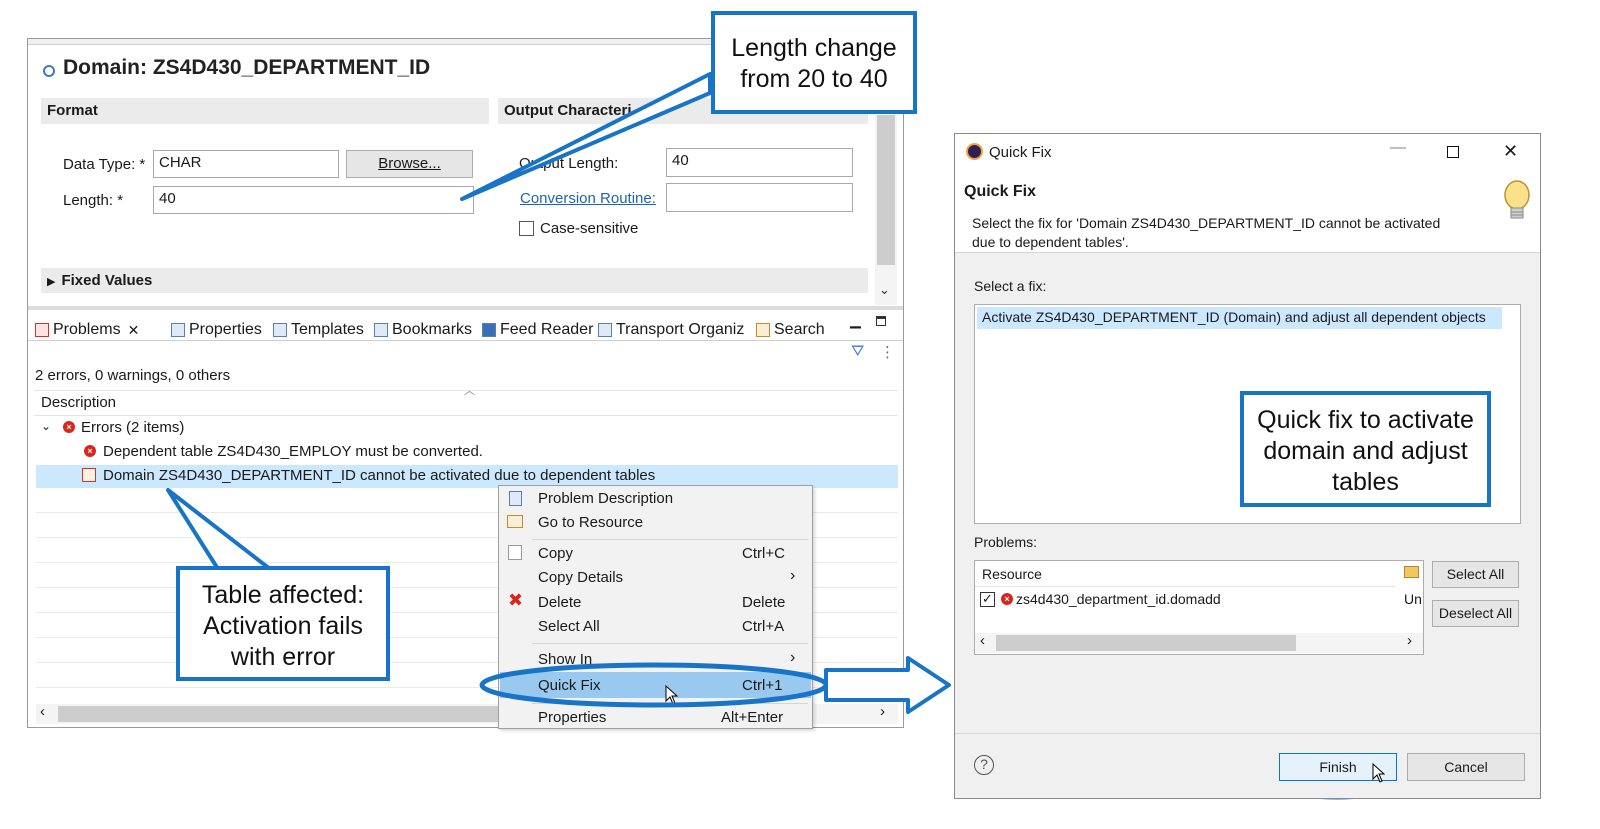  I want to click on resource-checkbox: ✓, so click(987, 599).